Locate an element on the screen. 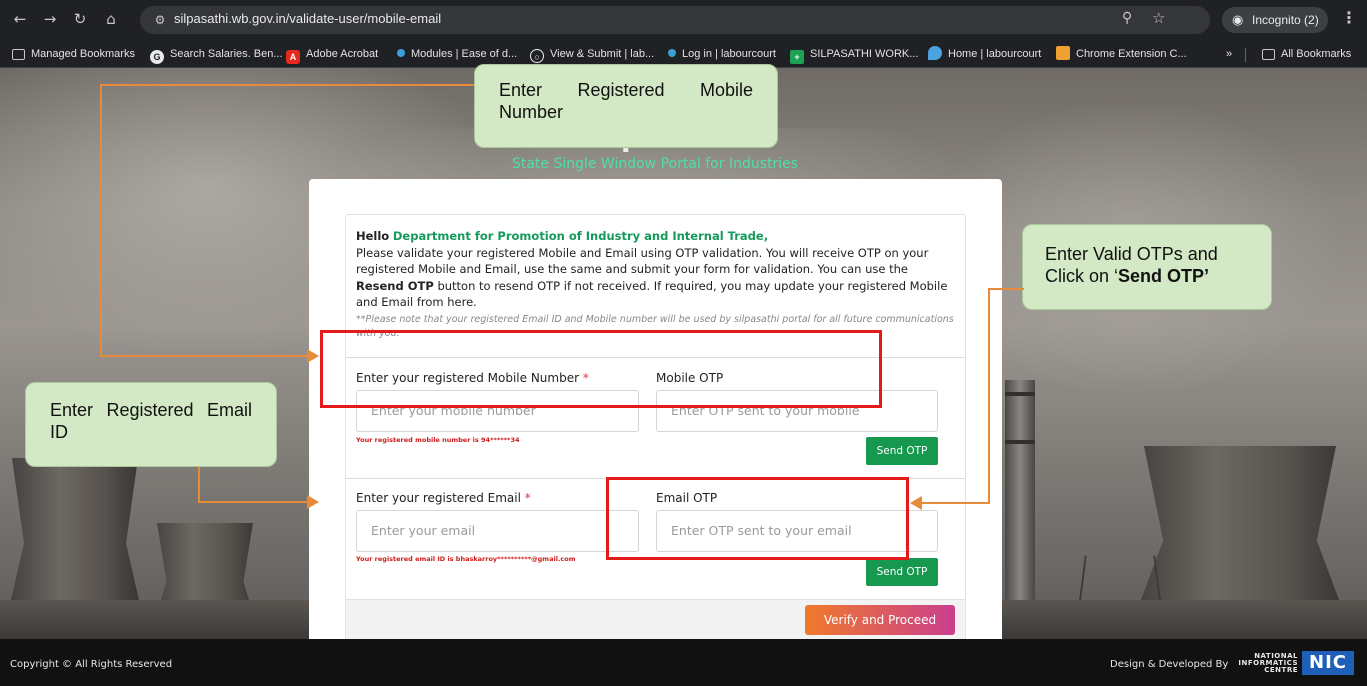 This screenshot has width=1367, height=686. drop-icon is located at coordinates (935, 53).